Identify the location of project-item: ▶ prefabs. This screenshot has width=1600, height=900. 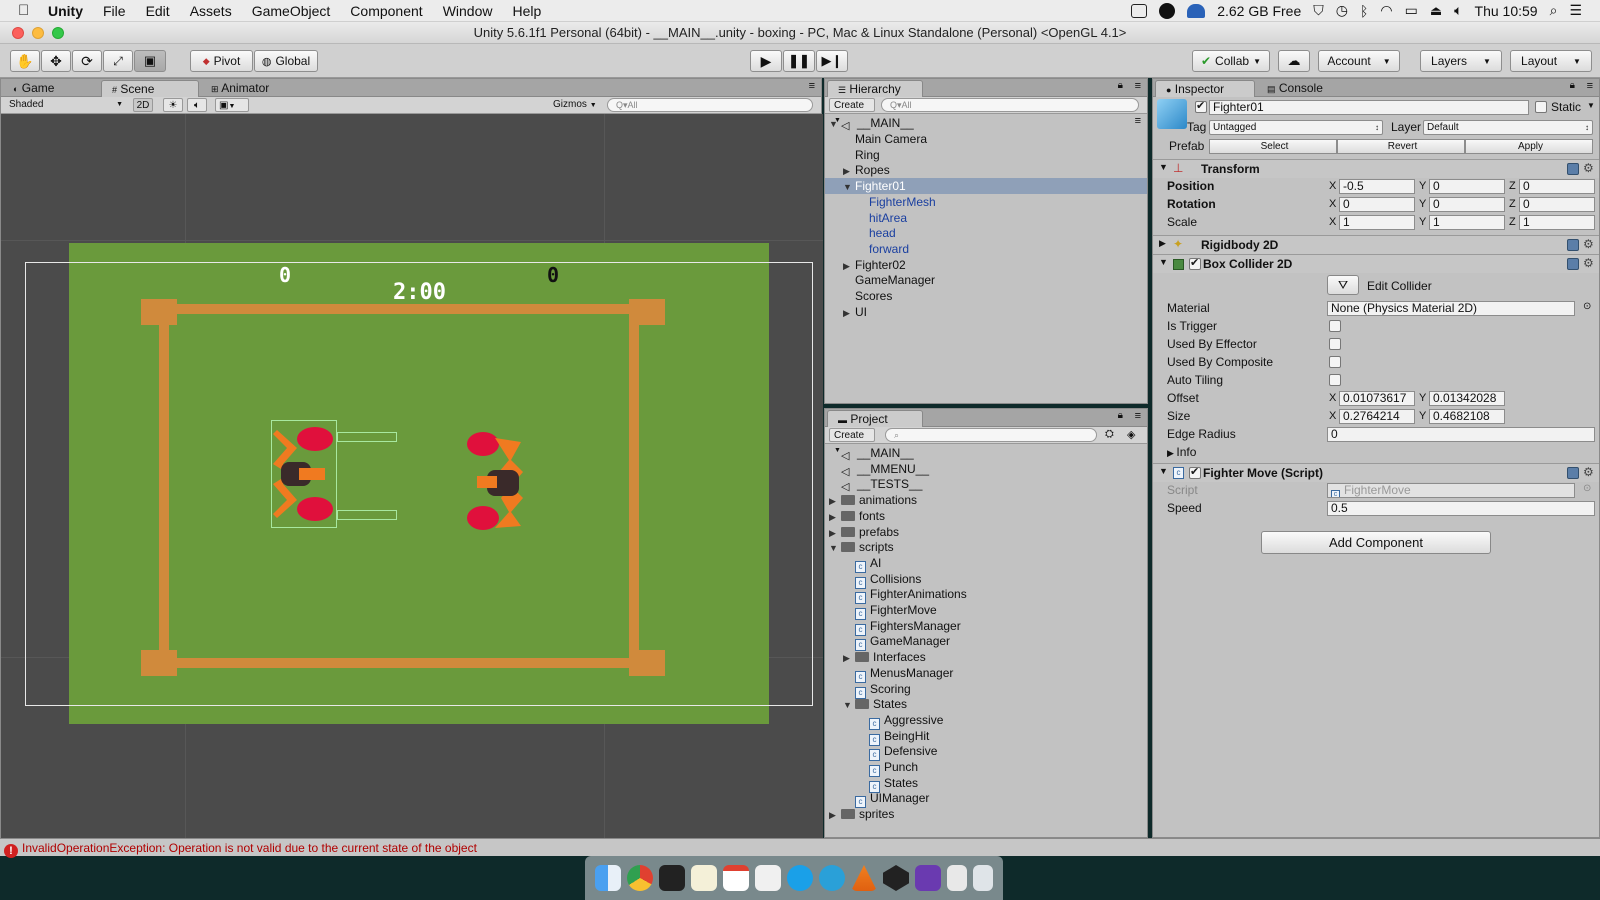
(864, 532).